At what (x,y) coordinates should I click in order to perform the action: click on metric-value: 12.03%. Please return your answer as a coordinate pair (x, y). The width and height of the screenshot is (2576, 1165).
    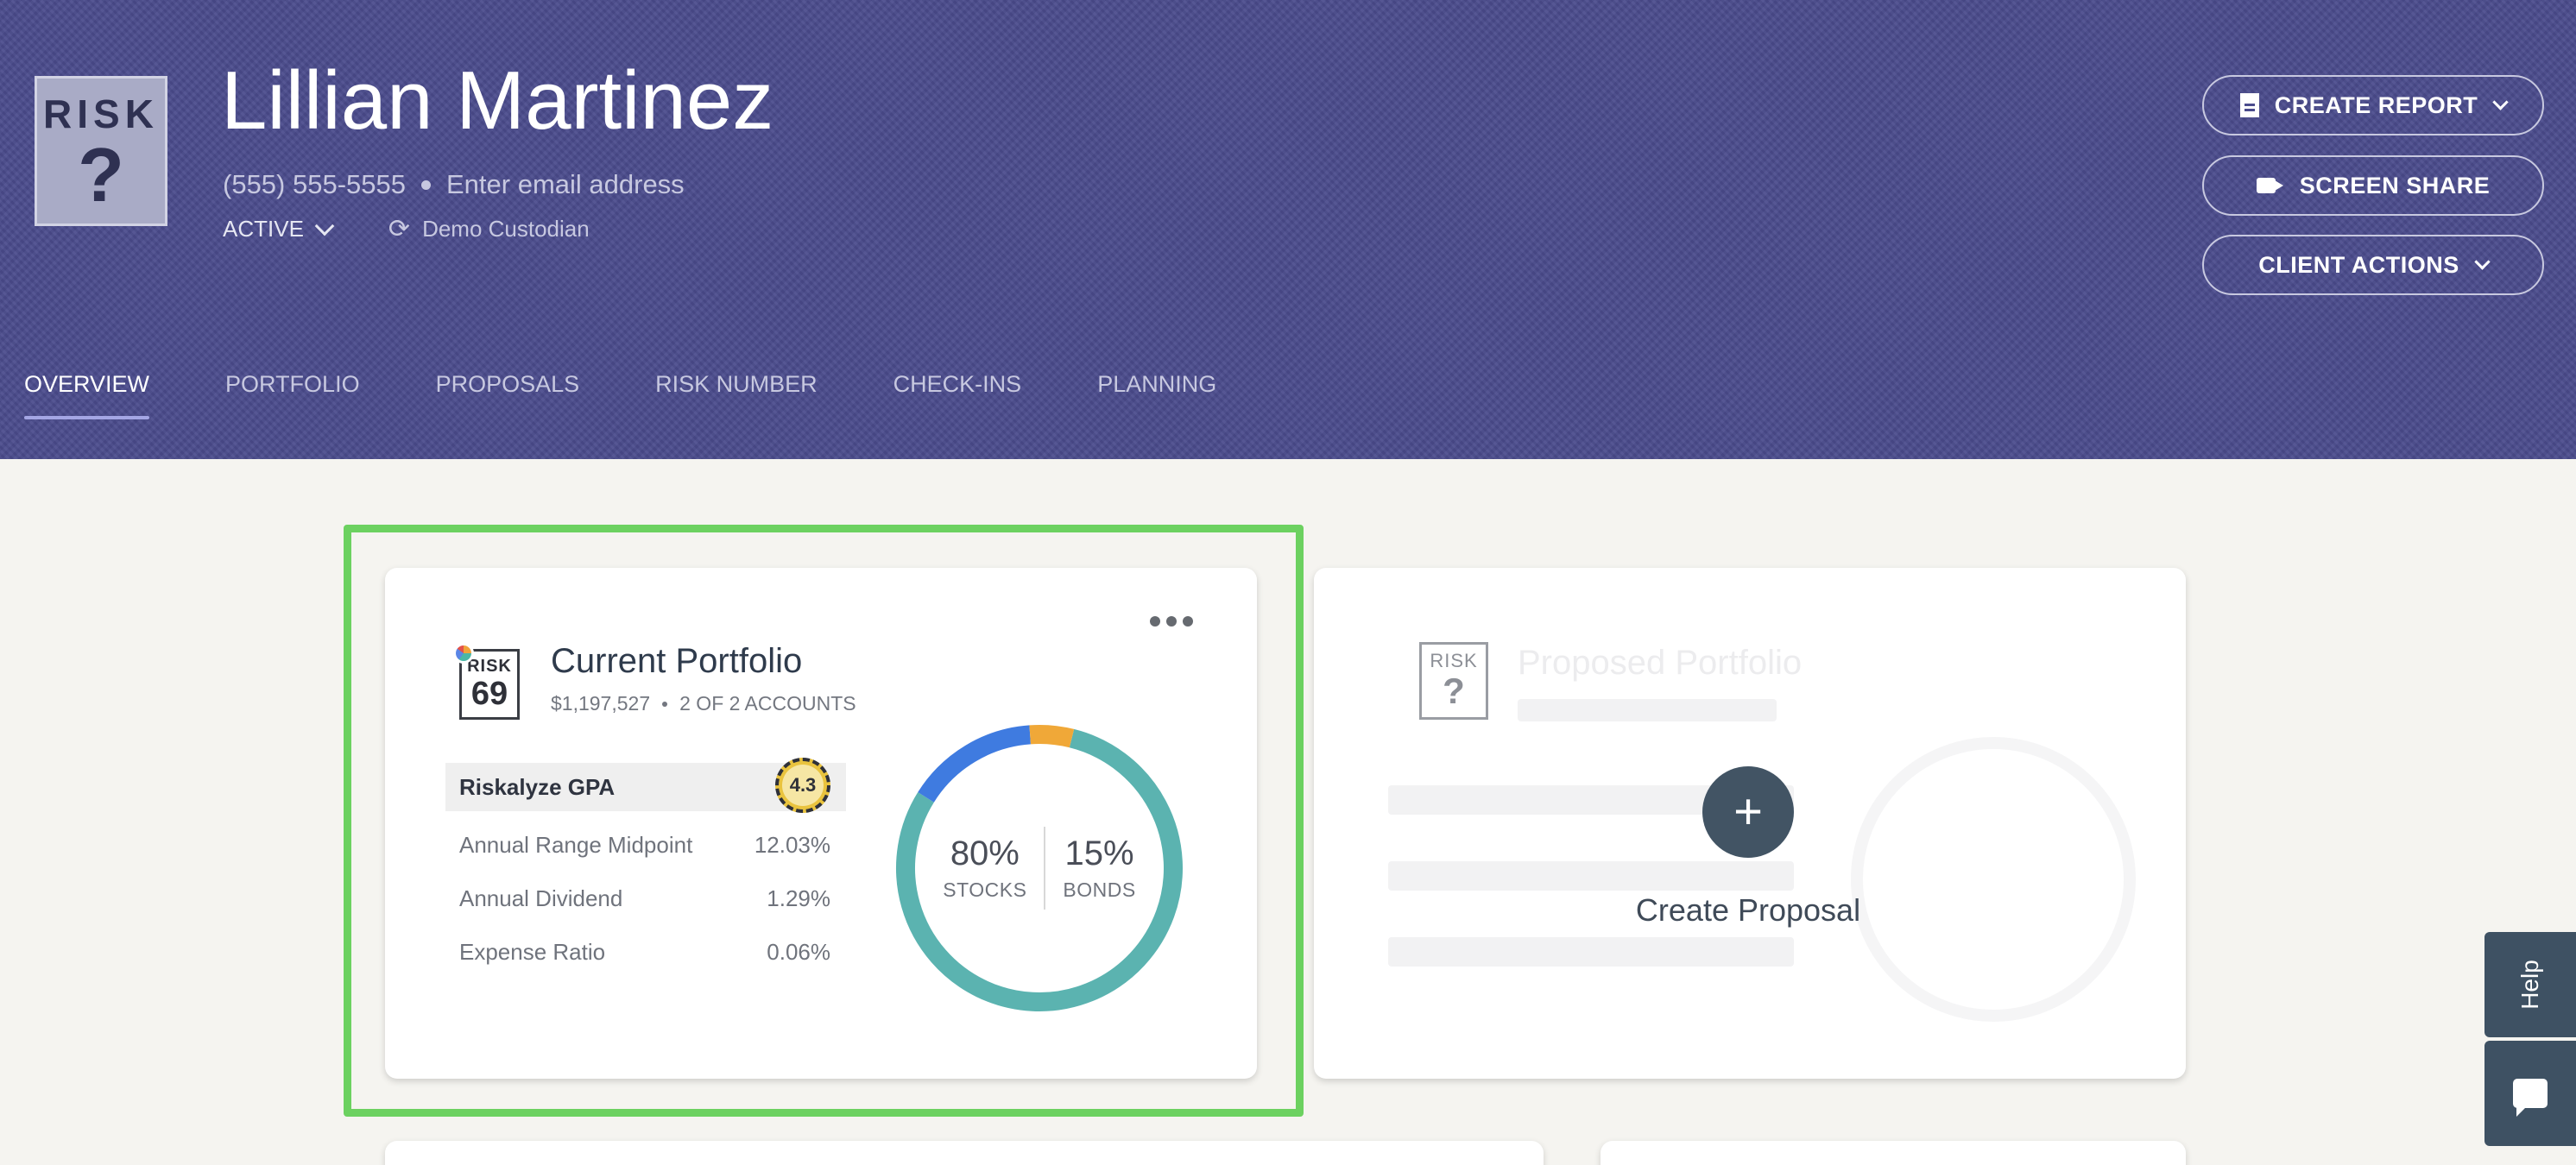
    Looking at the image, I should click on (792, 845).